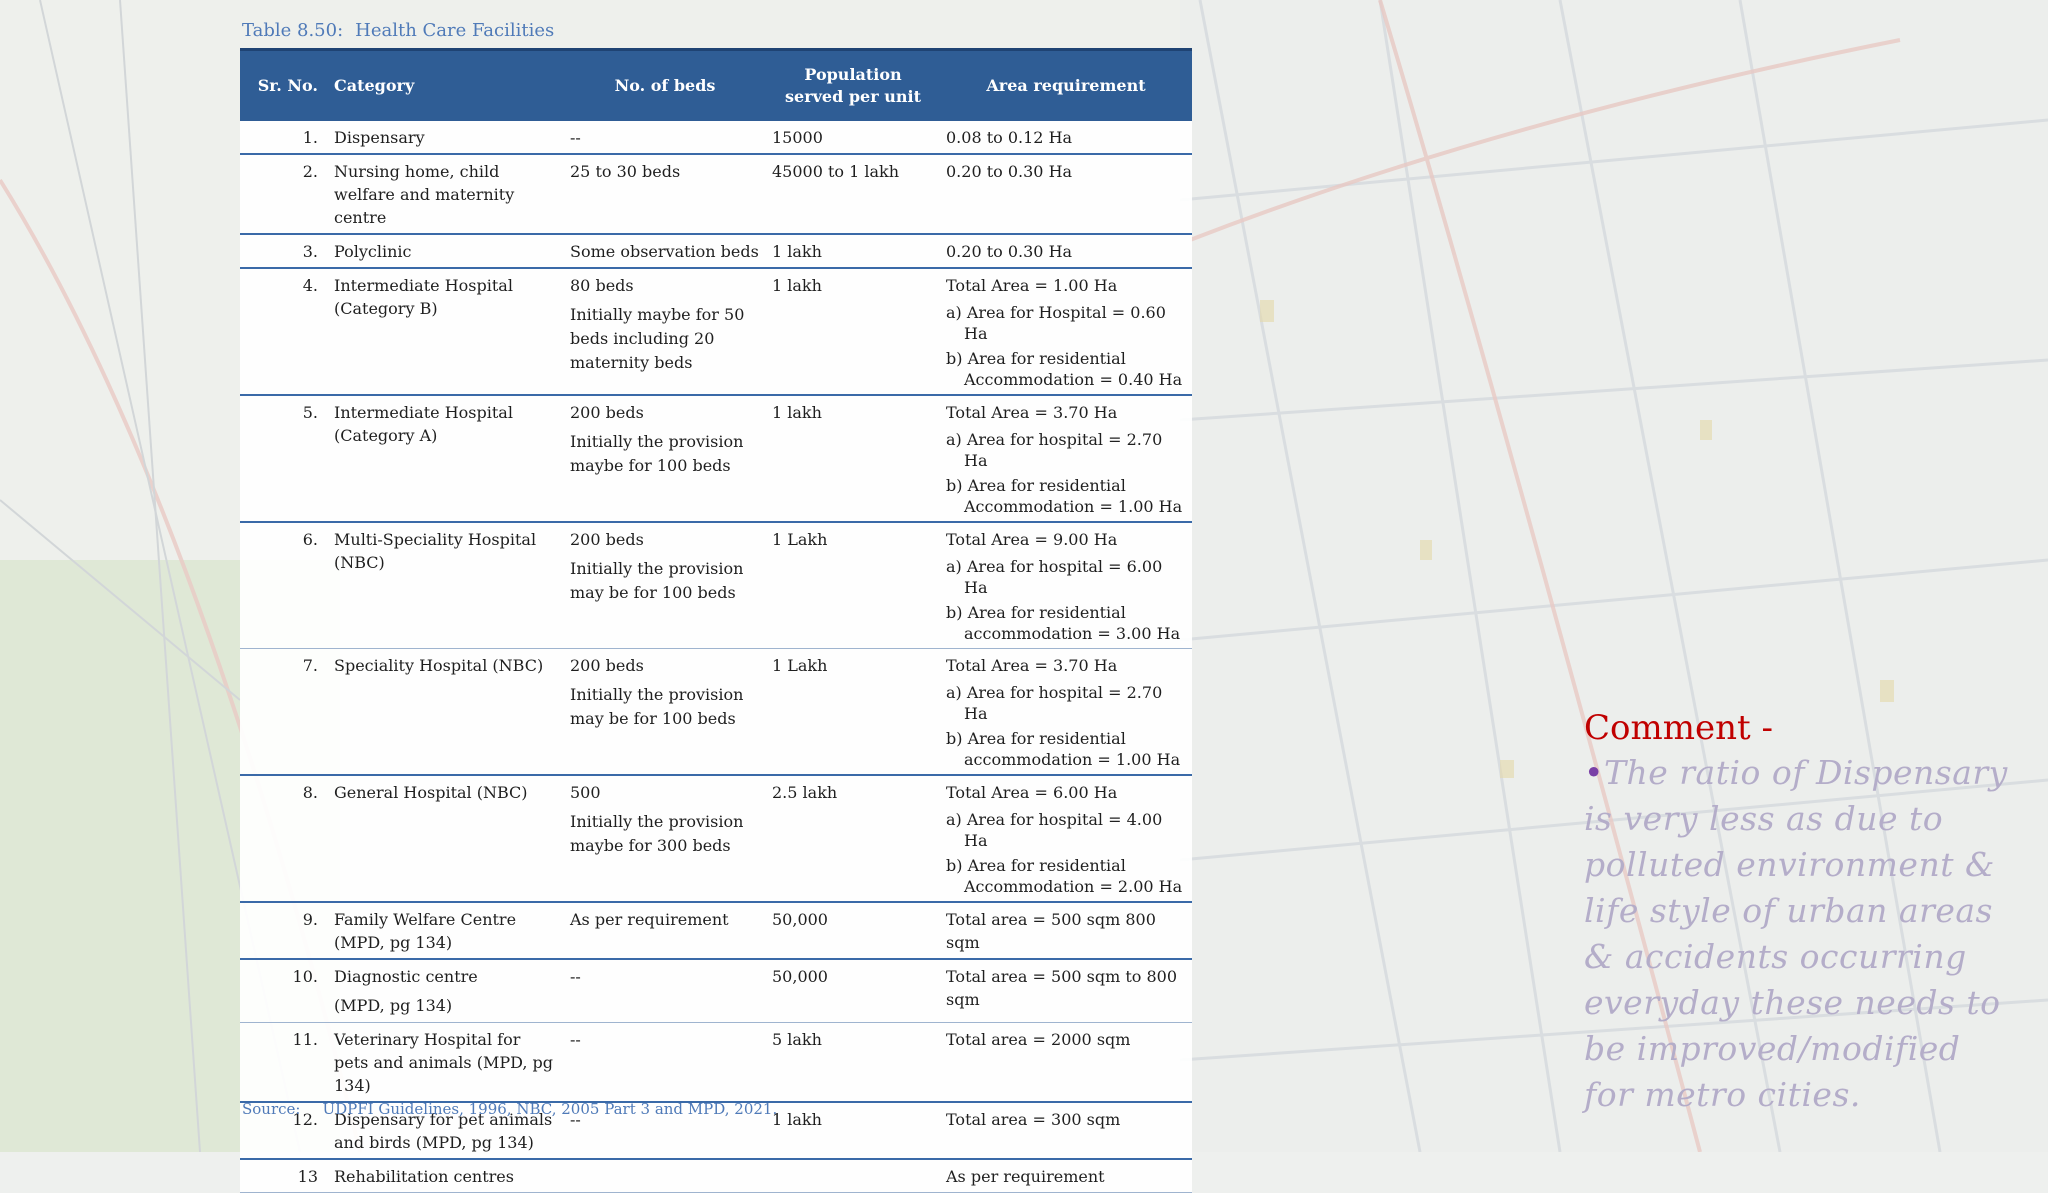 The image size is (2048, 1193). Describe the element at coordinates (446, 251) in the screenshot. I see `cell-category: Polyclinic` at that location.